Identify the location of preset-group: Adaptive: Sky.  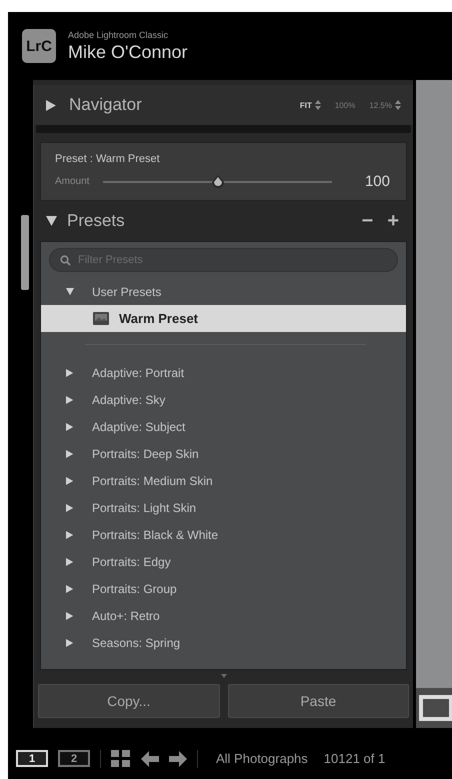
(223, 399).